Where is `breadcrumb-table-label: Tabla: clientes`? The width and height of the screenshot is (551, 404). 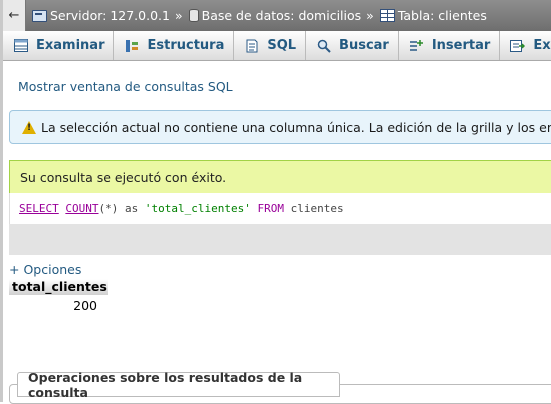 breadcrumb-table-label: Tabla: clientes is located at coordinates (442, 15).